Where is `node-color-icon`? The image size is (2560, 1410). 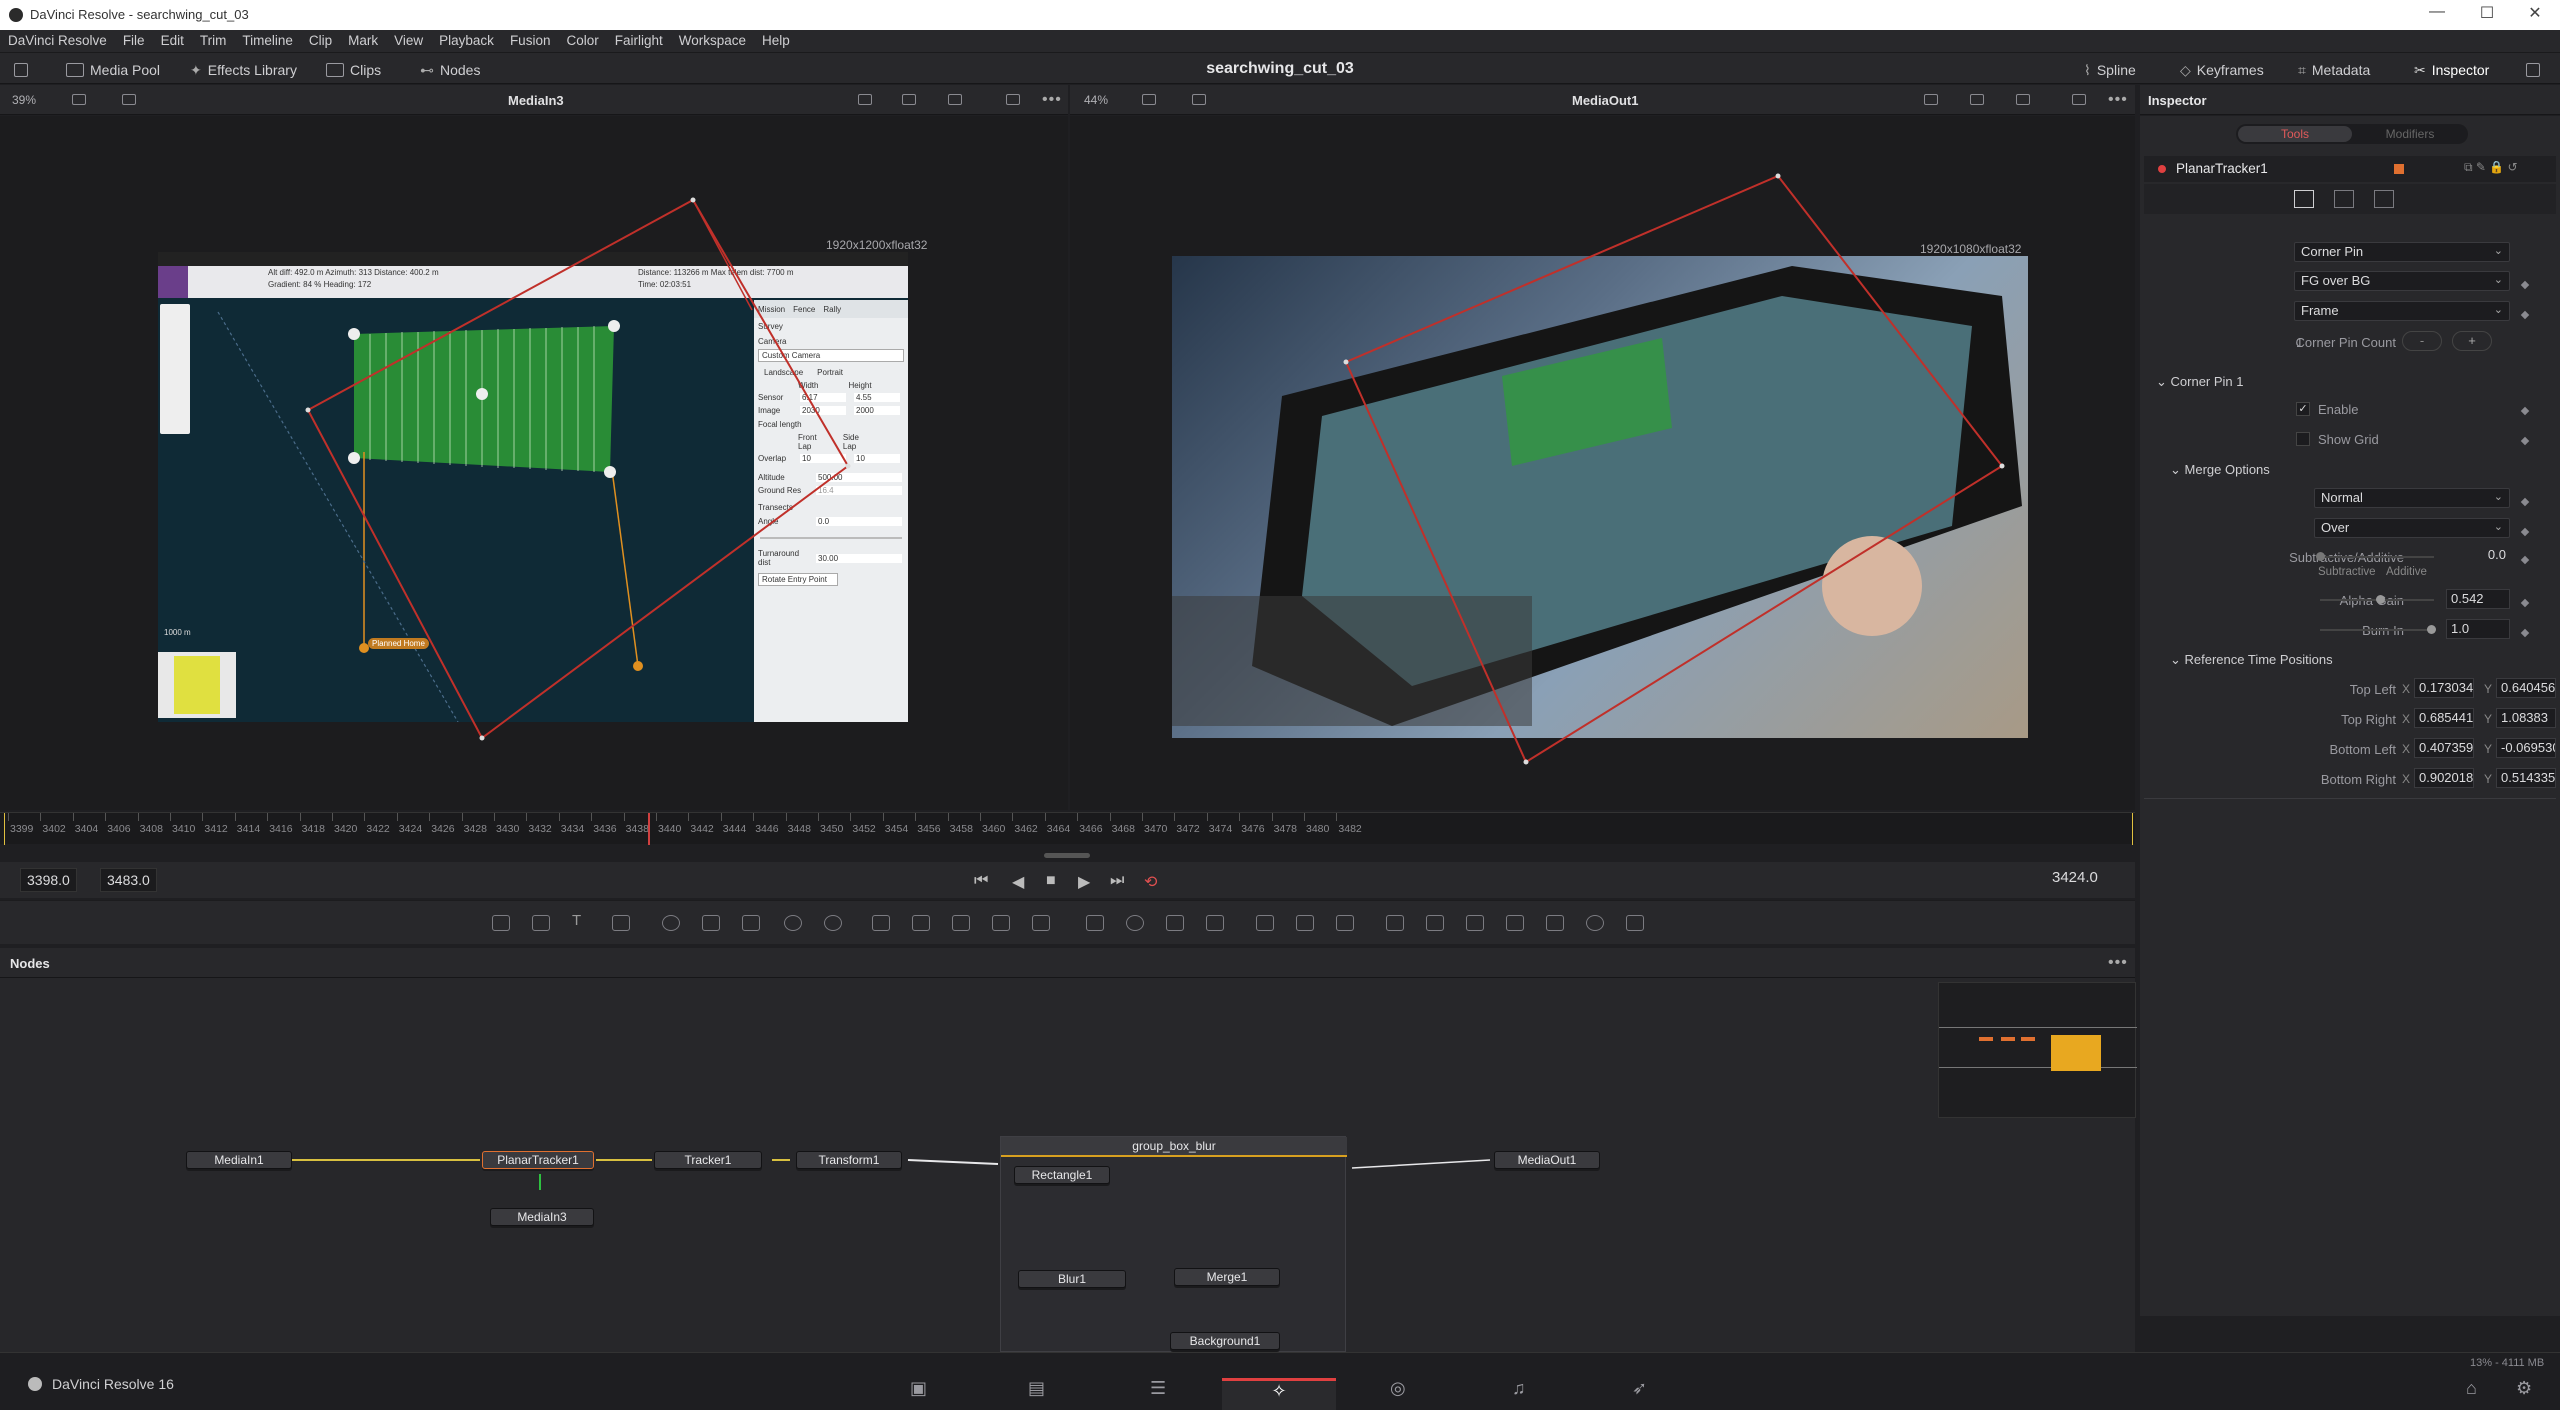 node-color-icon is located at coordinates (2399, 169).